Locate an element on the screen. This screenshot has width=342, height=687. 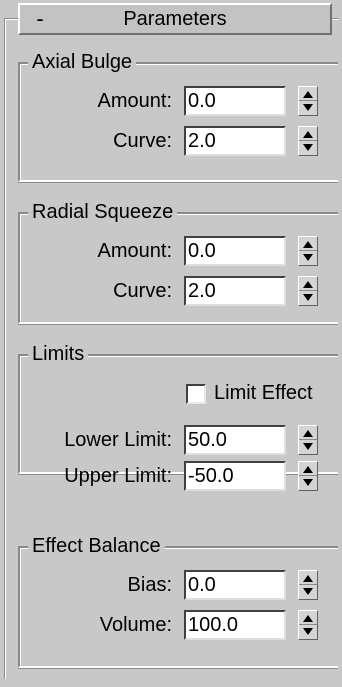
volume-label: Volume: is located at coordinates (135, 625).